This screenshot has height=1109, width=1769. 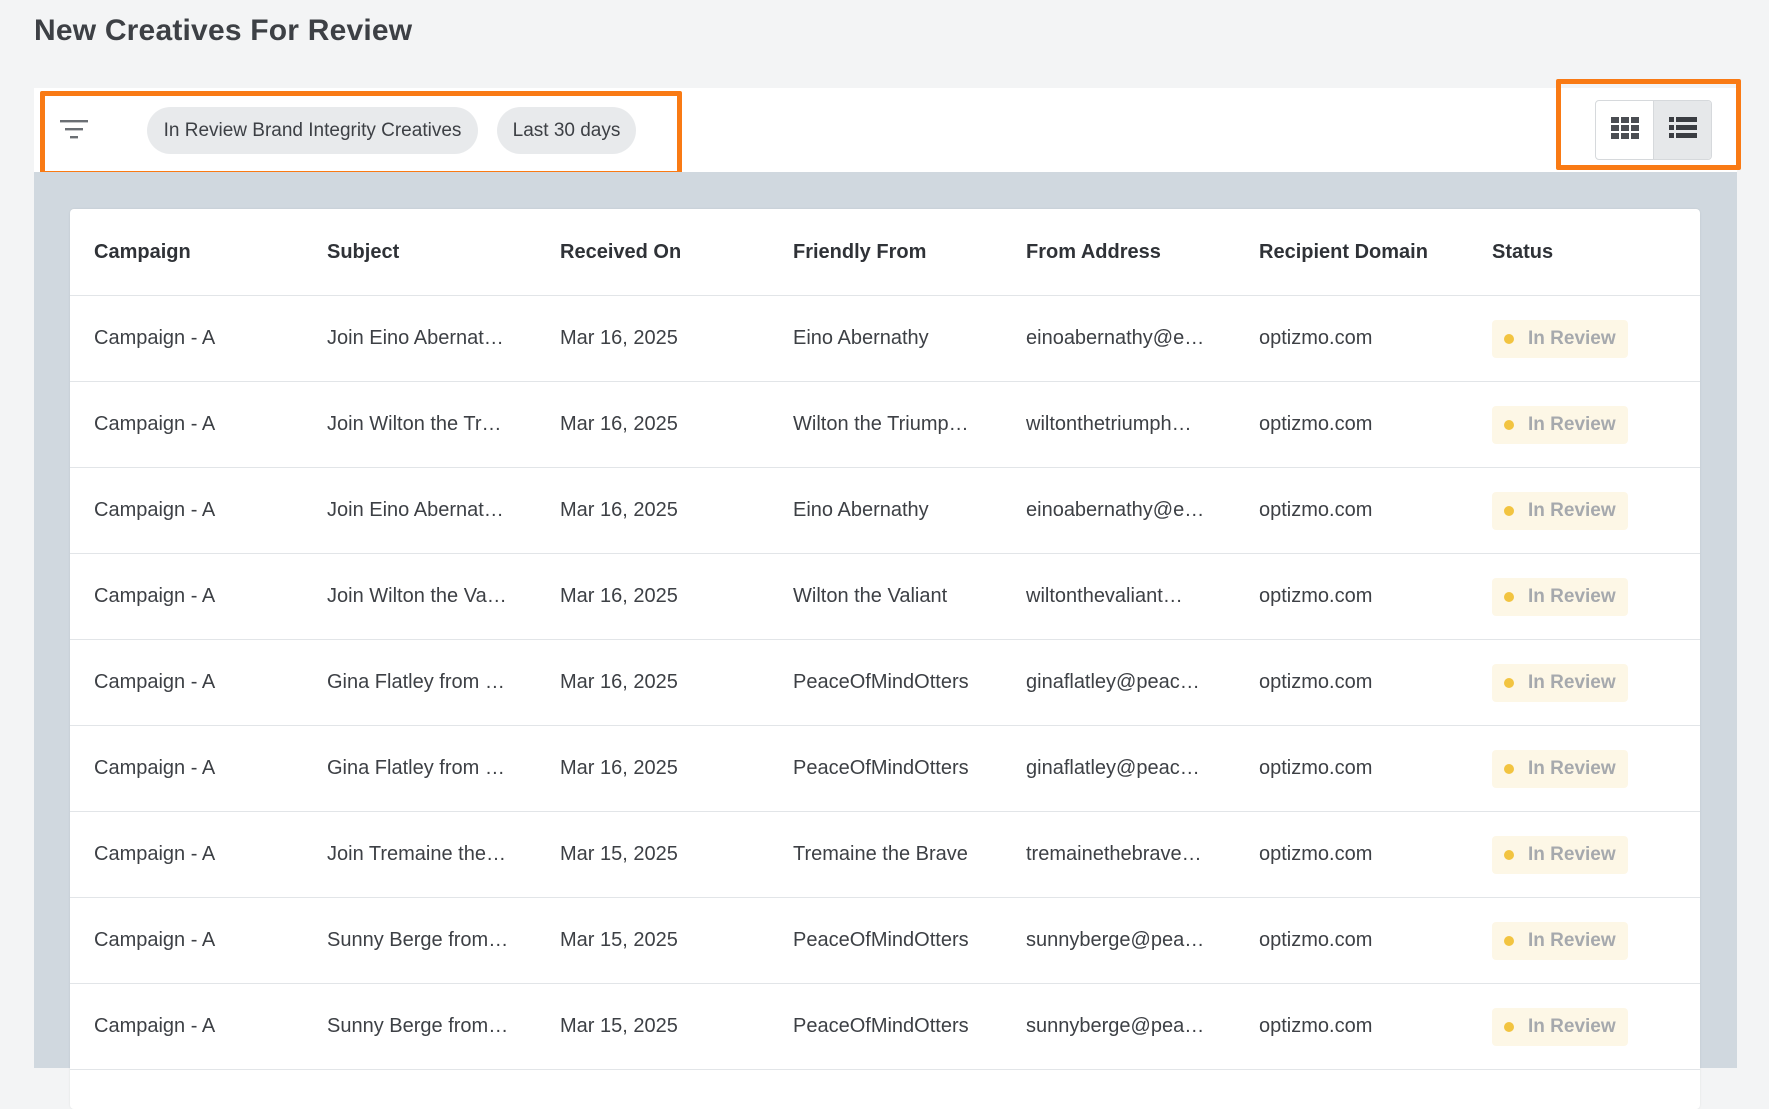 What do you see at coordinates (1648, 124) in the screenshot?
I see `view-toggle-highlight-box` at bounding box center [1648, 124].